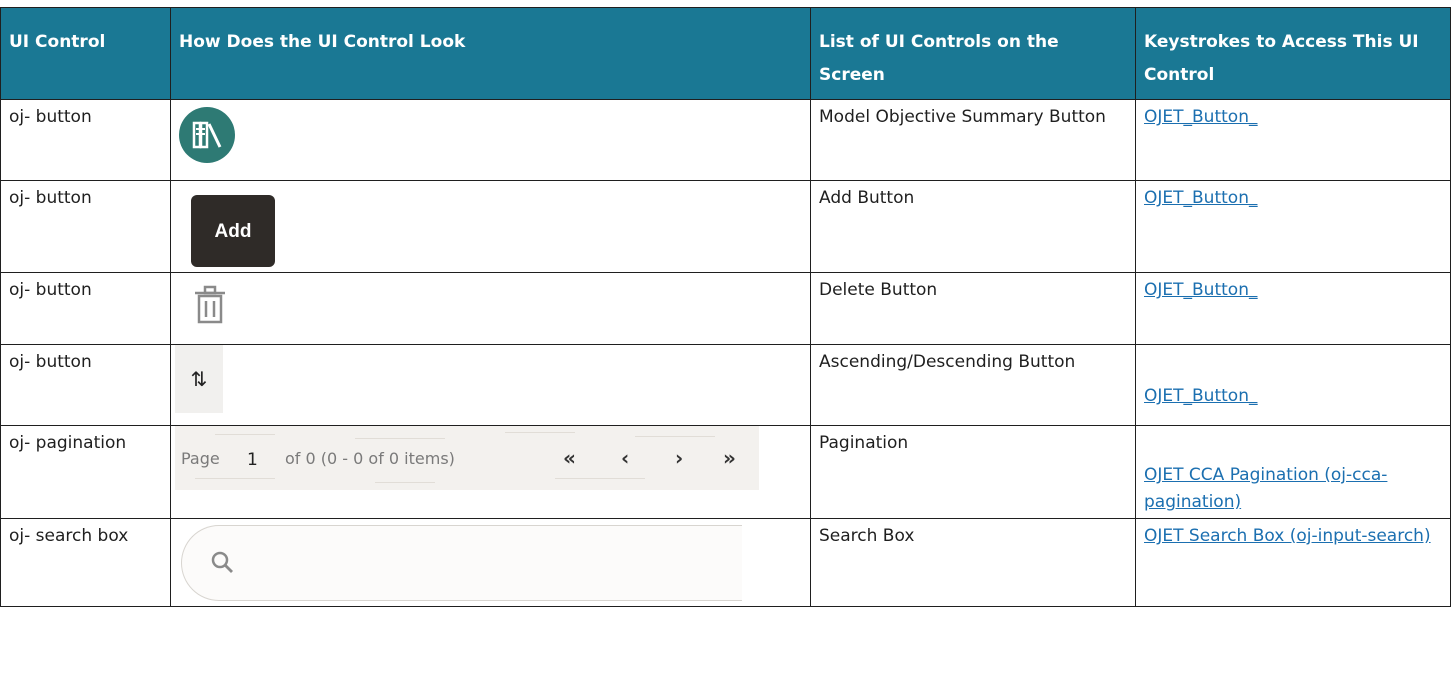 The height and width of the screenshot is (687, 1452). What do you see at coordinates (625, 458) in the screenshot?
I see `pagination-prev-icon: ‹` at bounding box center [625, 458].